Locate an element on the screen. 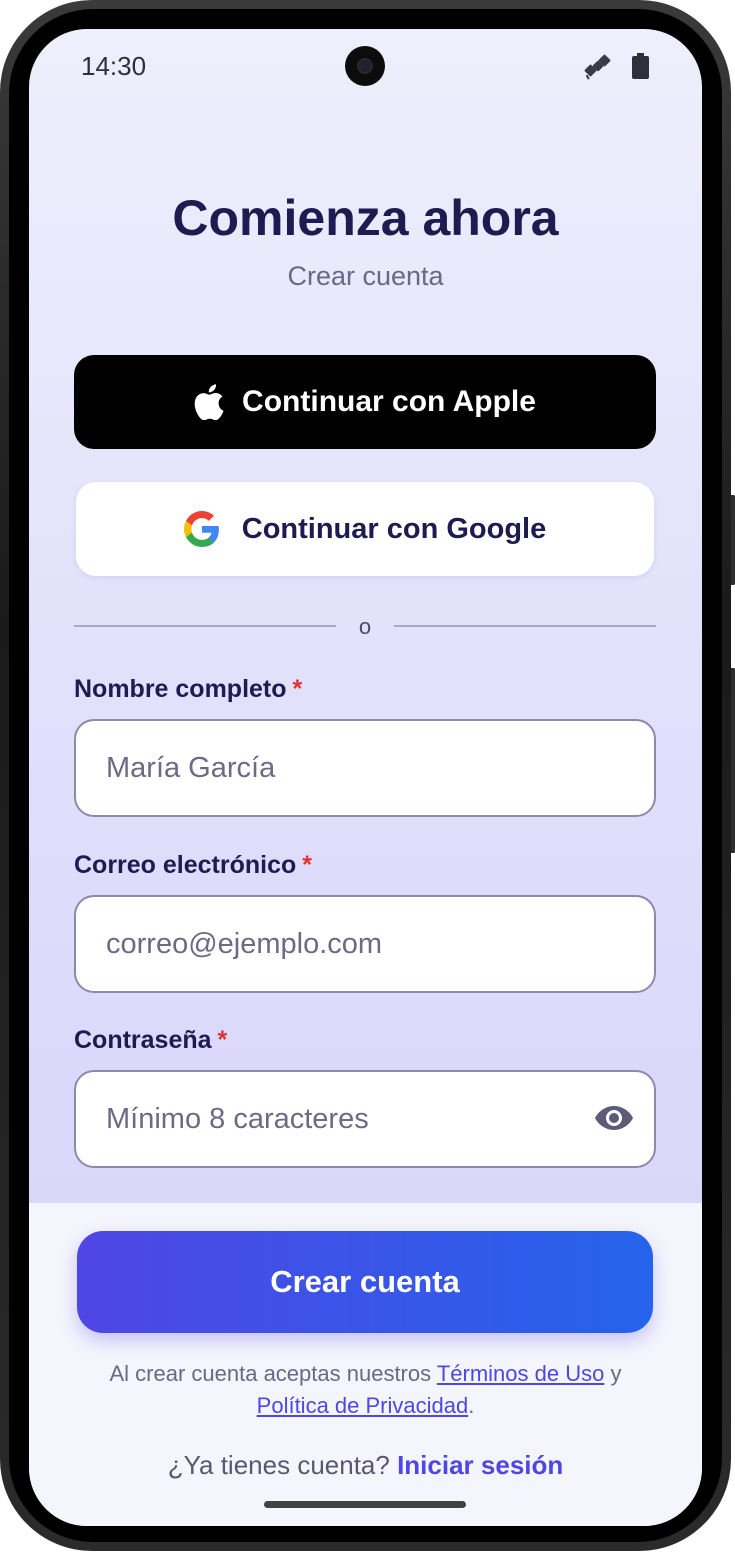 Image resolution: width=735 pixels, height=1553 pixels. email-label-text: Correo electrónico is located at coordinates (185, 865).